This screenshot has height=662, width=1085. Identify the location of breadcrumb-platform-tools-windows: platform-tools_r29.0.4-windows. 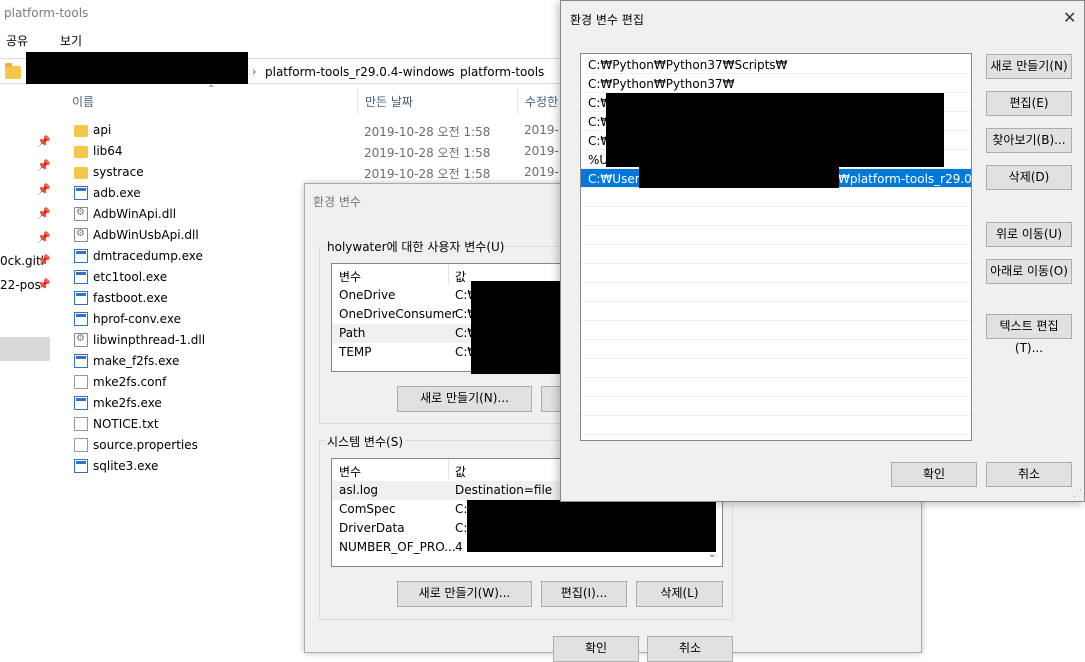
(360, 72).